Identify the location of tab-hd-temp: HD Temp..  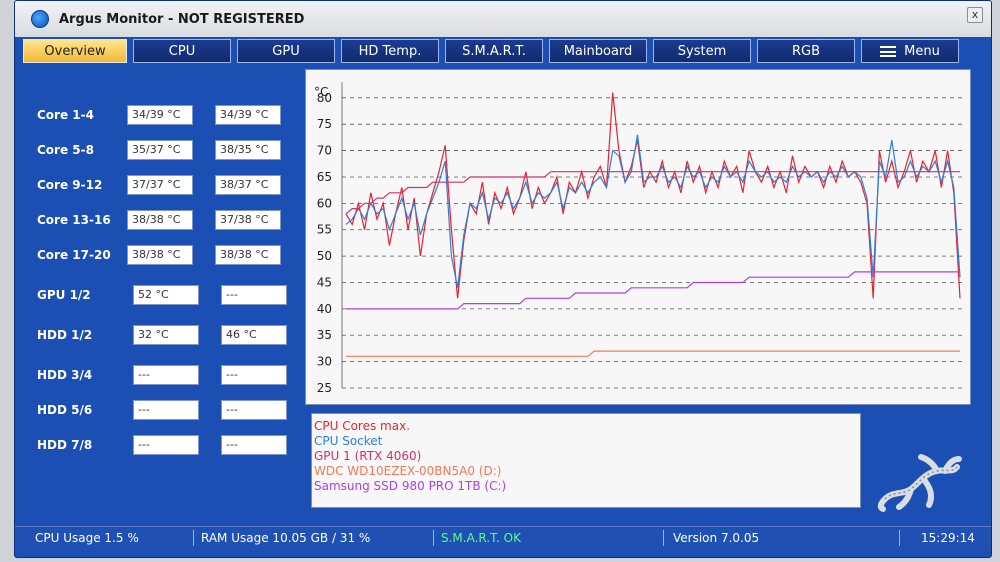
(390, 51).